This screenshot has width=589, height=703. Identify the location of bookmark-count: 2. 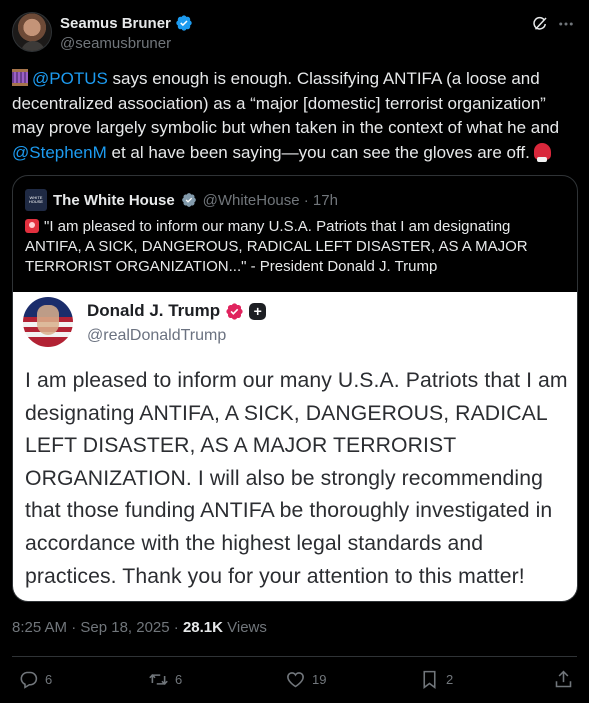
(450, 679).